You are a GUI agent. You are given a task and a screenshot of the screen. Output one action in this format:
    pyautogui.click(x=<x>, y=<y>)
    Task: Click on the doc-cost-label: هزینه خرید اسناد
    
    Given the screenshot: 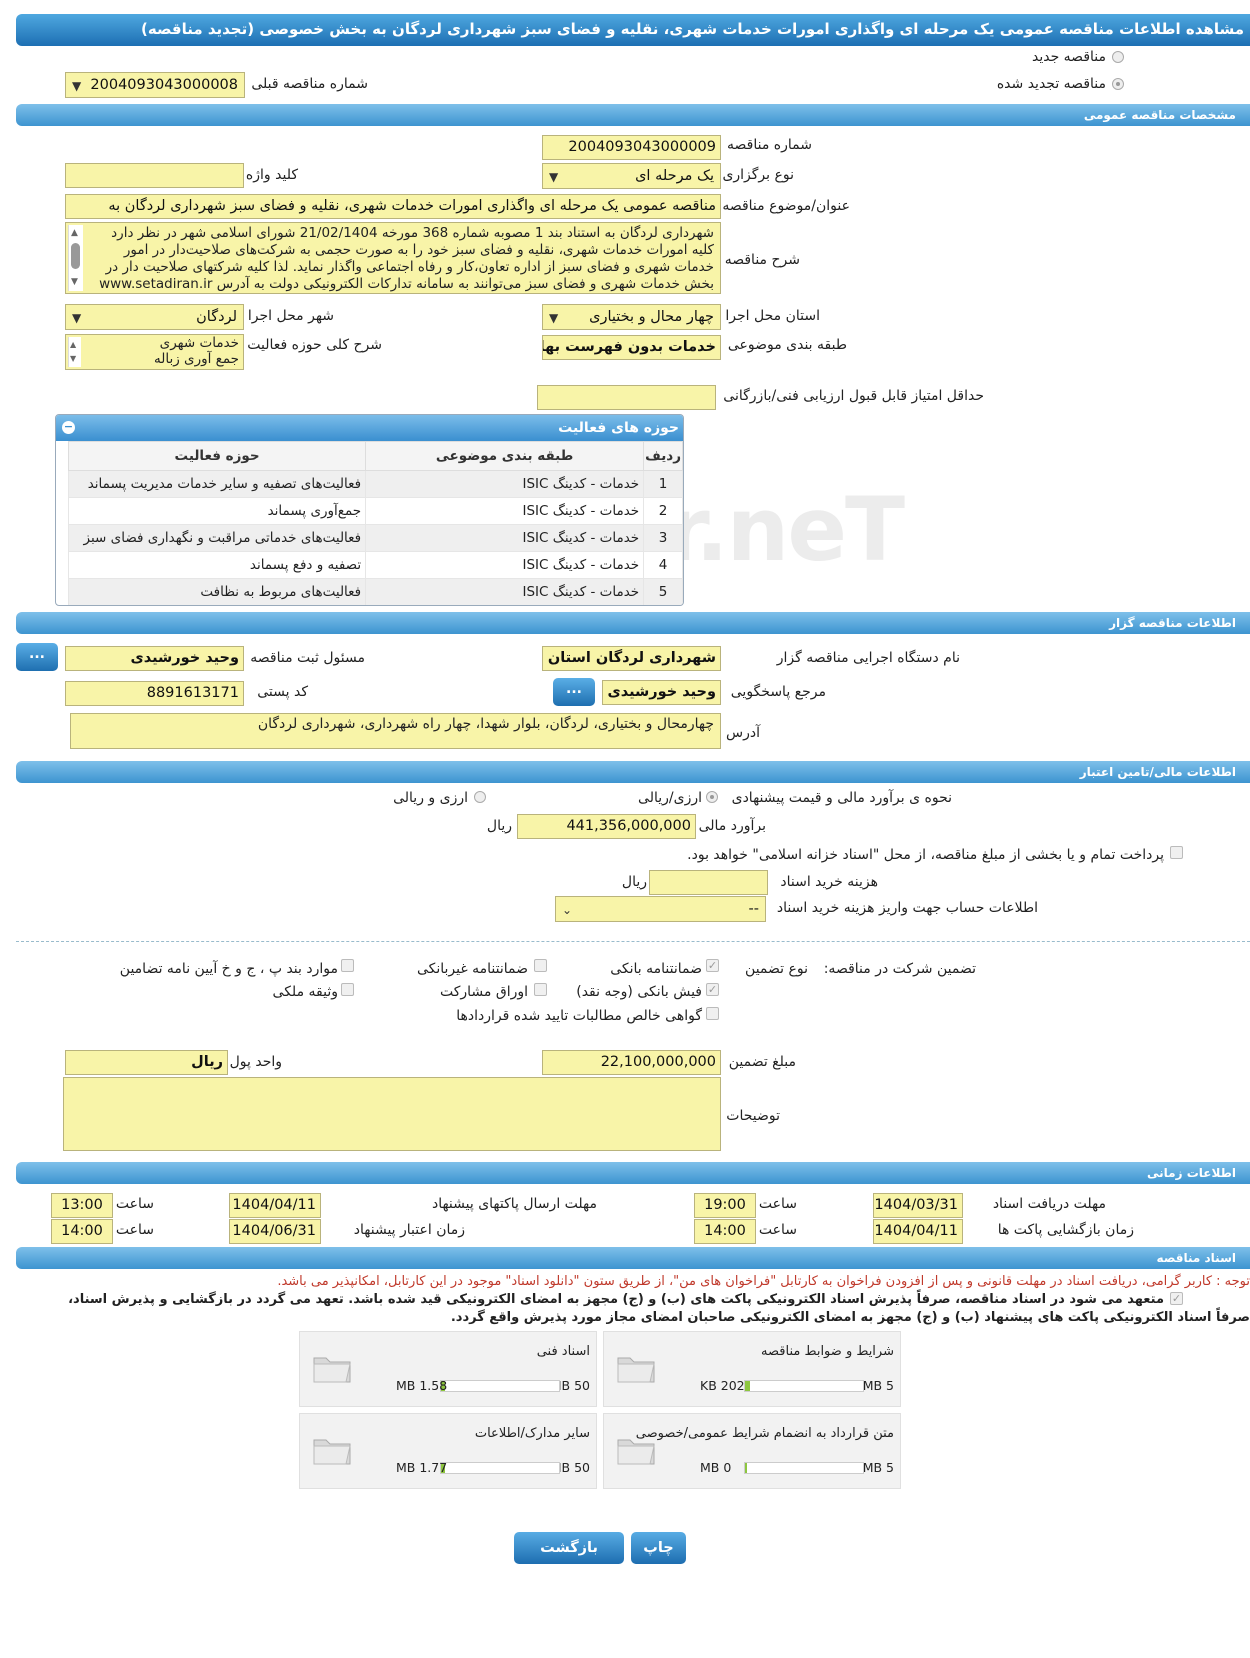 What is the action you would take?
    pyautogui.click(x=829, y=882)
    